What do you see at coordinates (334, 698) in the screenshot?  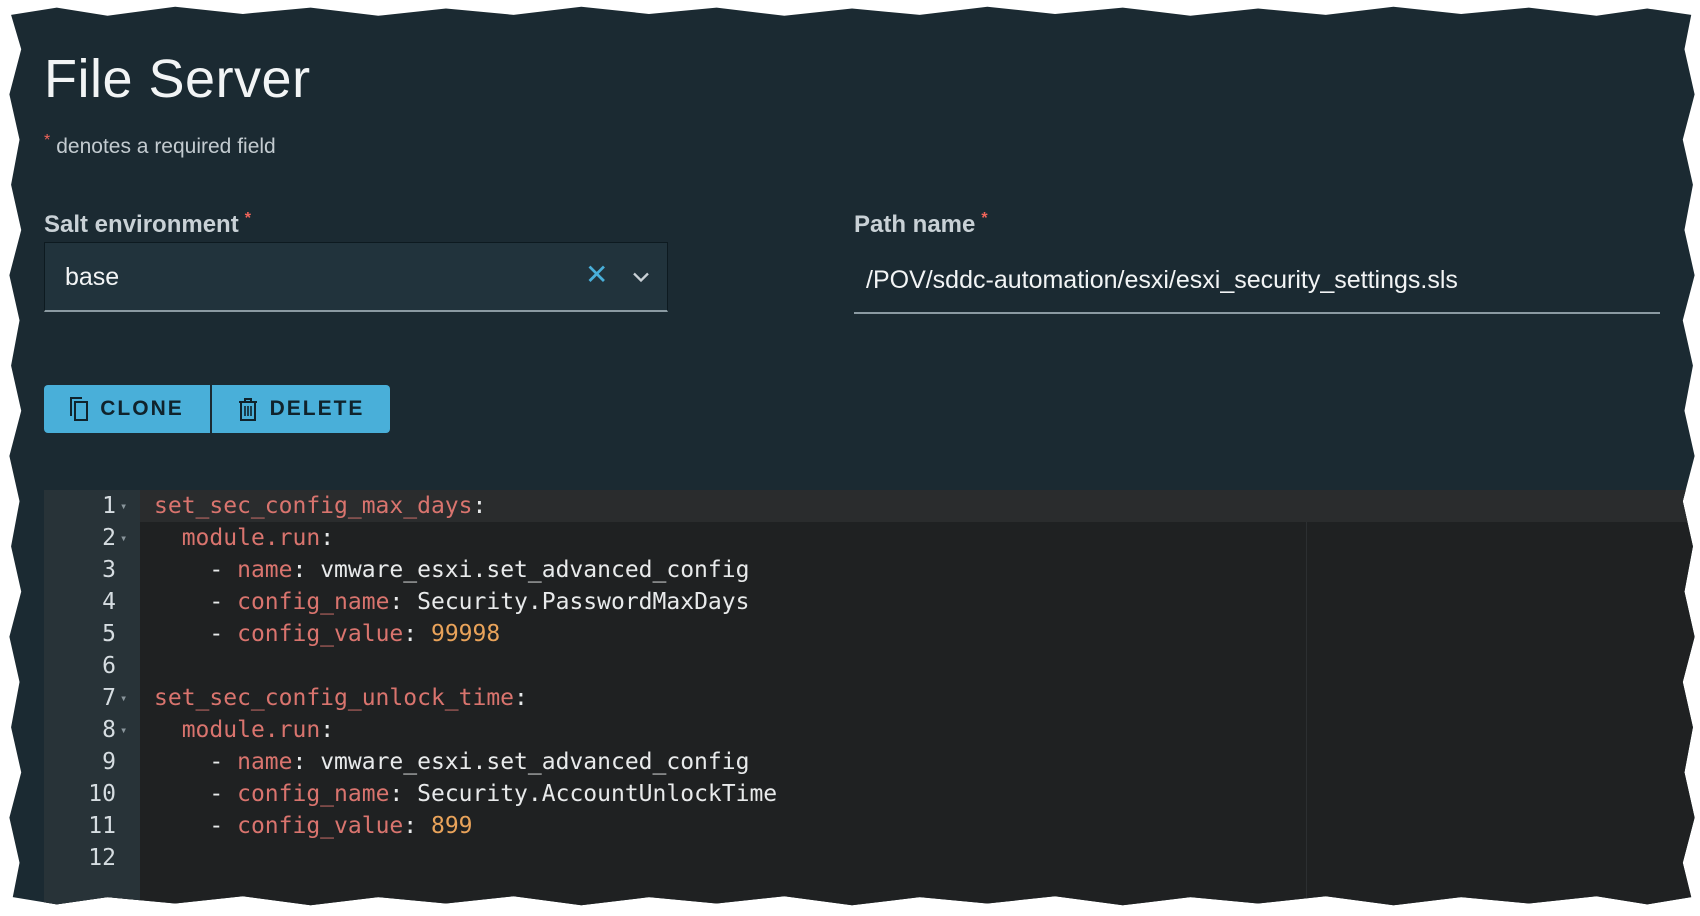 I see `code-token: set_sec_config_unlock_time` at bounding box center [334, 698].